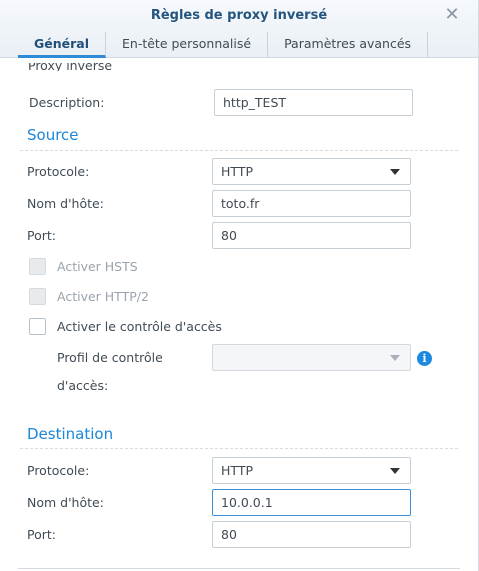 The image size is (479, 571). What do you see at coordinates (239, 150) in the screenshot?
I see `source-separator` at bounding box center [239, 150].